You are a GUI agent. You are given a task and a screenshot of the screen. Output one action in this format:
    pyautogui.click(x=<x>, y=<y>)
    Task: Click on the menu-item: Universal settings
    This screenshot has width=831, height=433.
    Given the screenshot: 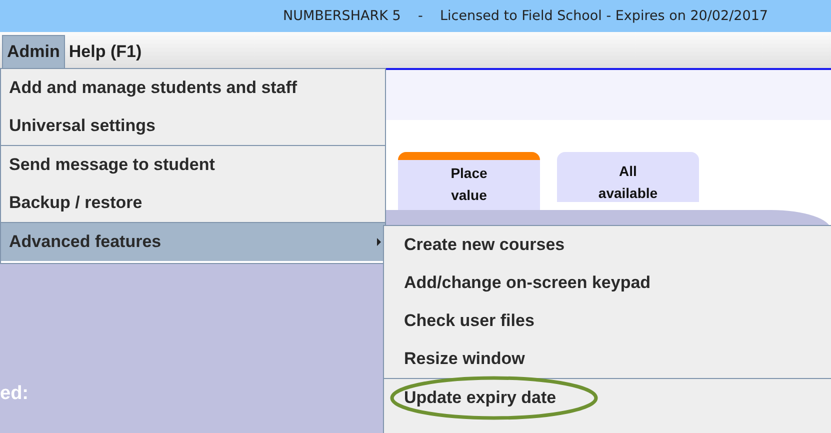 What is the action you would take?
    pyautogui.click(x=193, y=126)
    